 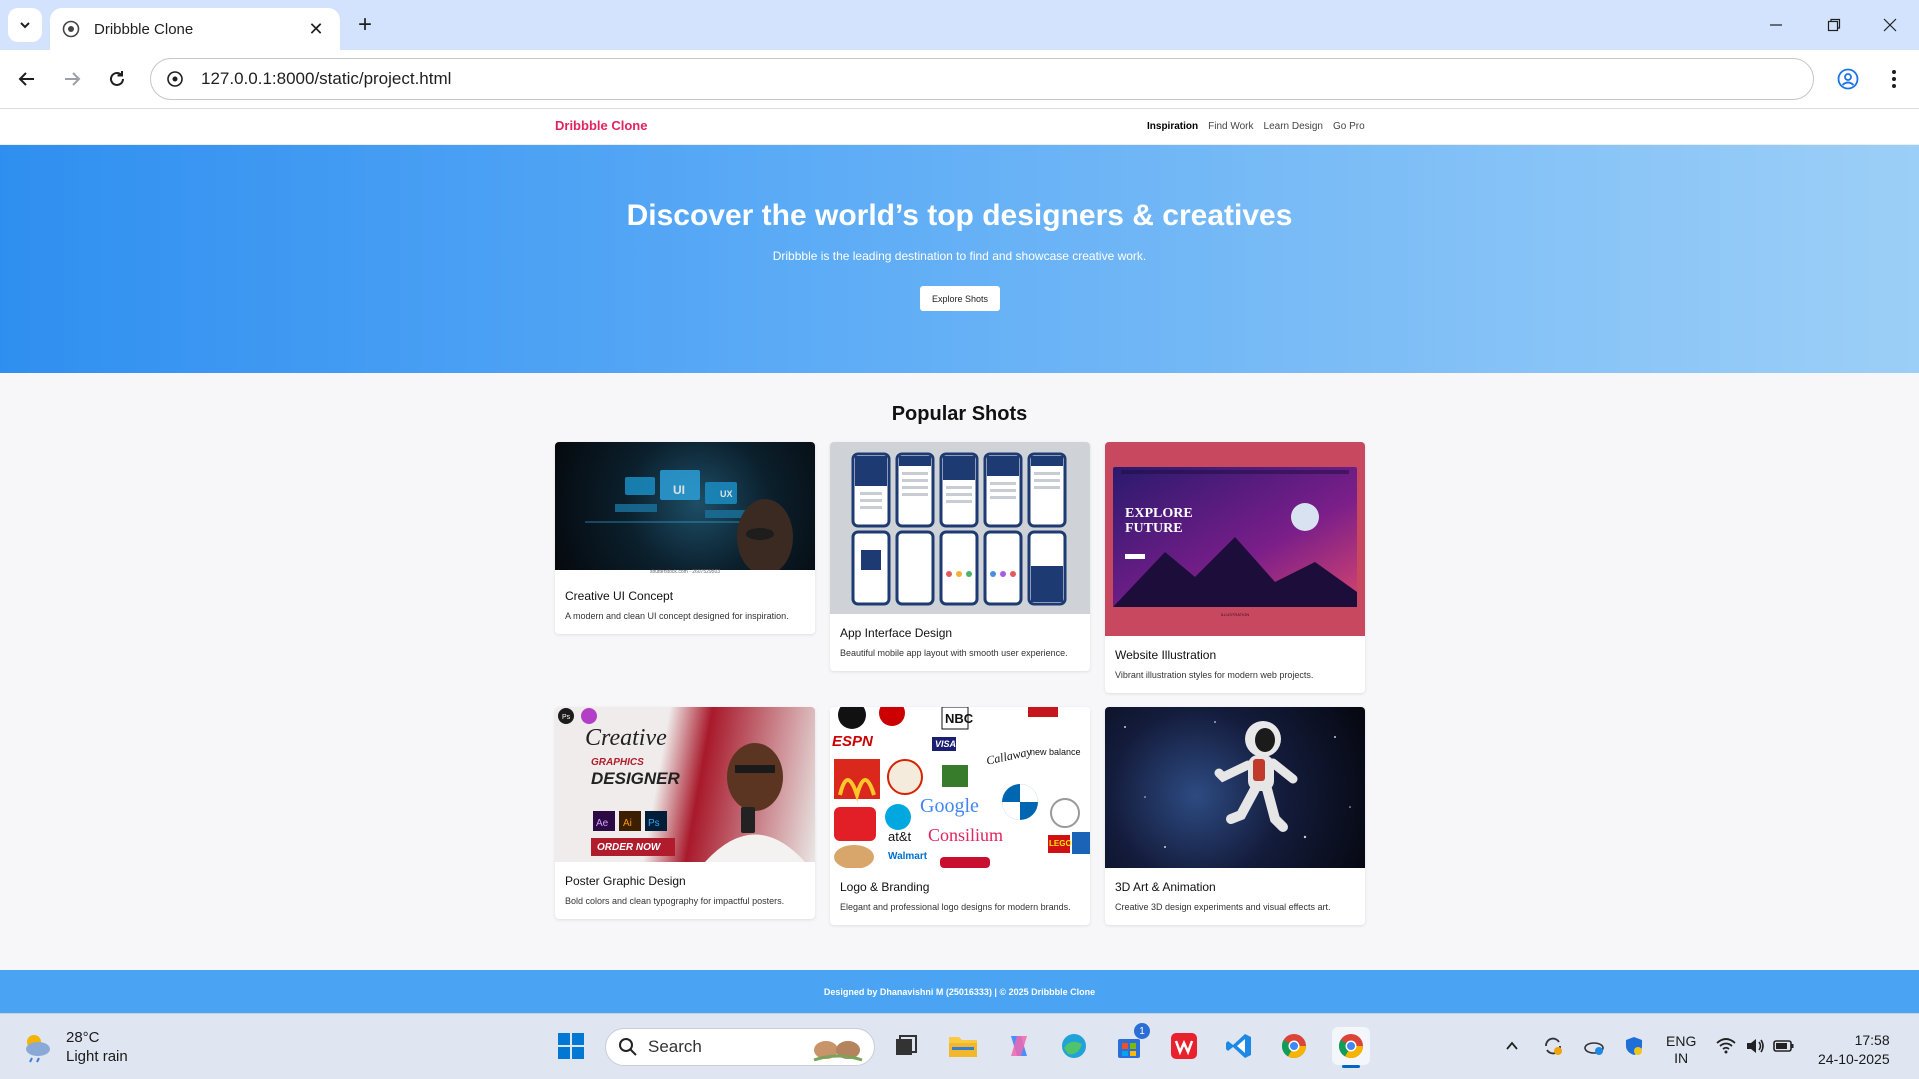 What do you see at coordinates (908, 856) in the screenshot?
I see `logo-walmart: Walmart` at bounding box center [908, 856].